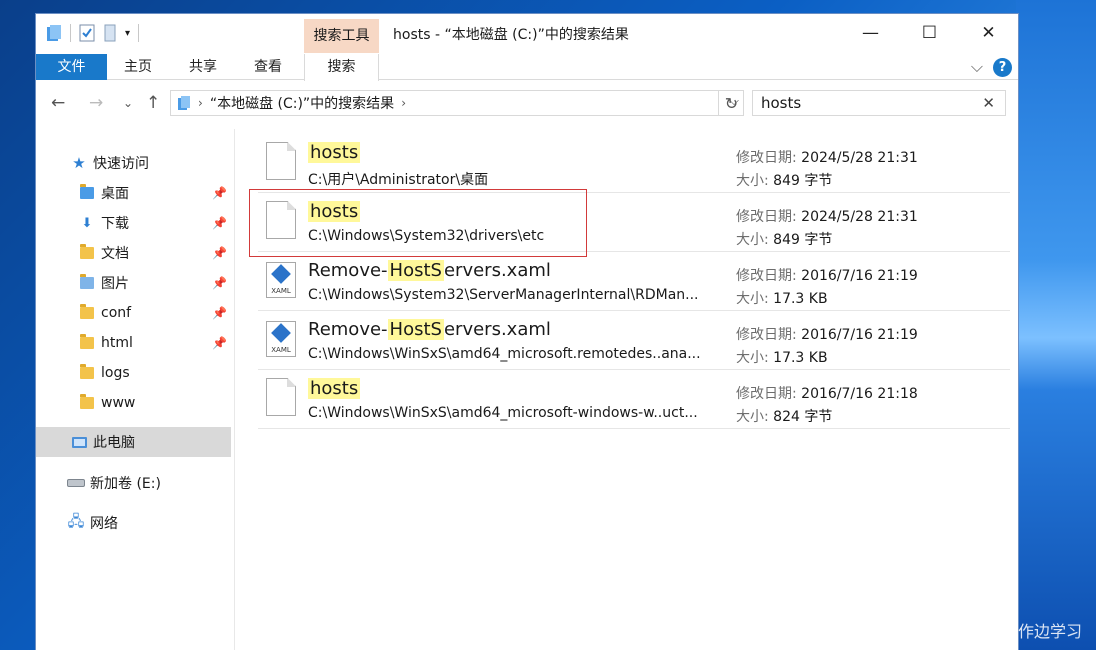  Describe the element at coordinates (118, 403) in the screenshot. I see `nav-label: www` at that location.